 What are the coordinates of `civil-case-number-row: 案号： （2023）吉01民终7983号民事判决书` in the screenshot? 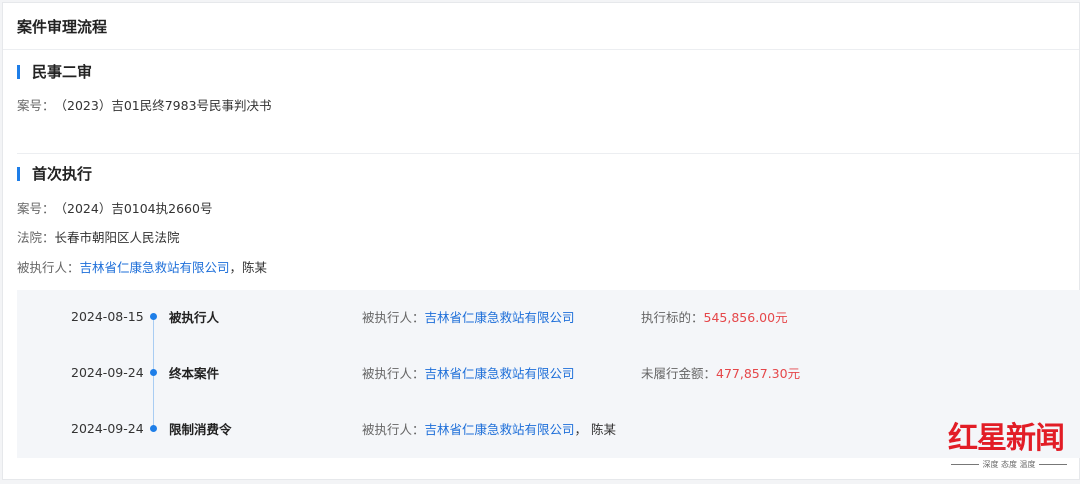 It's located at (144, 104).